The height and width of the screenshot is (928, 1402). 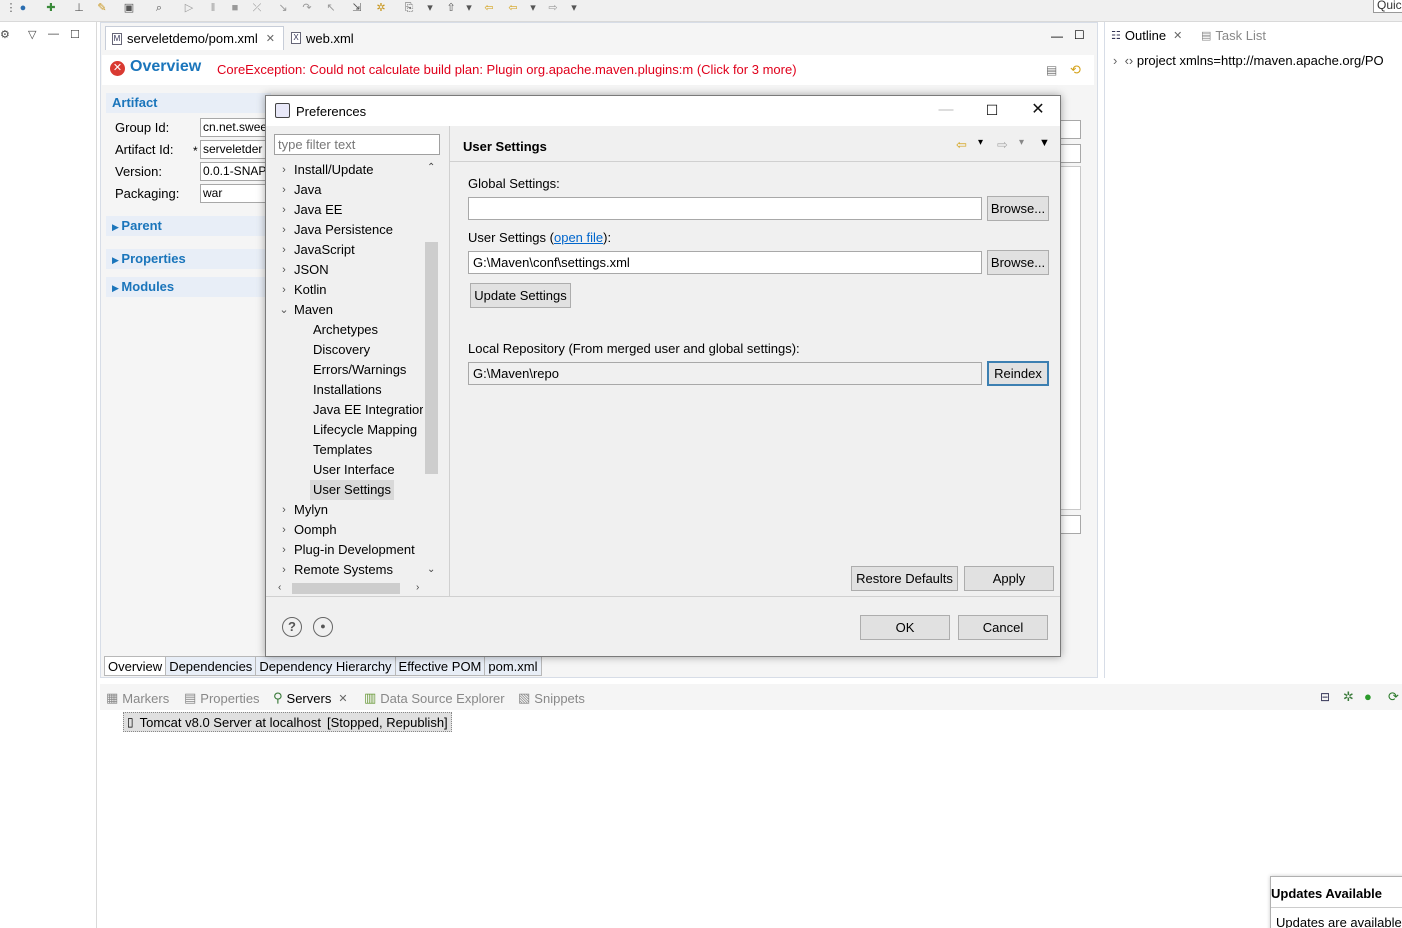 What do you see at coordinates (189, 8) in the screenshot?
I see `resume-icon: ▷` at bounding box center [189, 8].